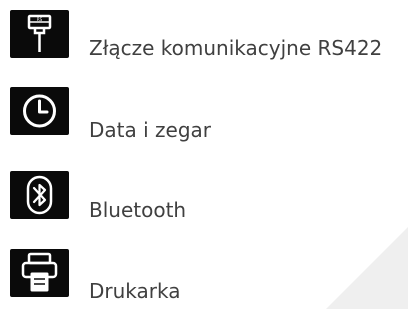  What do you see at coordinates (138, 210) in the screenshot?
I see `list-item-label: Bluetooth` at bounding box center [138, 210].